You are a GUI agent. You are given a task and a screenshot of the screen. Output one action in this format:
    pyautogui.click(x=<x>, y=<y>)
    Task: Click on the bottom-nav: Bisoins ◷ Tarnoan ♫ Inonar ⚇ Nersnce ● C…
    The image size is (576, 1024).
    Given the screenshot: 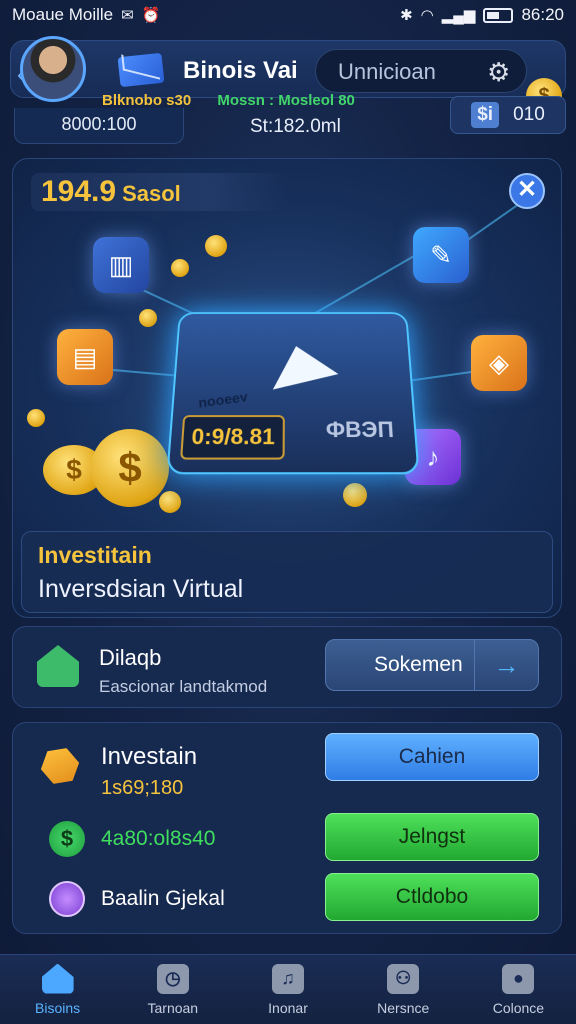 What is the action you would take?
    pyautogui.click(x=288, y=989)
    